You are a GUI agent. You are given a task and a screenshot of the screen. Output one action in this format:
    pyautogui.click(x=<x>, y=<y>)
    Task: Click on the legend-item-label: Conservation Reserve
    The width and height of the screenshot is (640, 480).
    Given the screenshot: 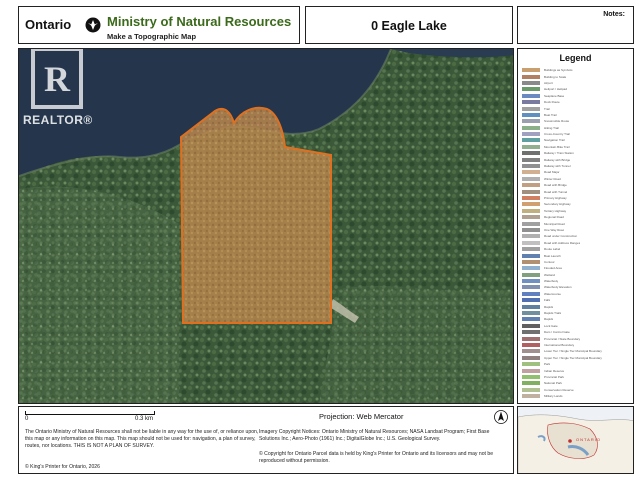 What is the action you would take?
    pyautogui.click(x=559, y=389)
    